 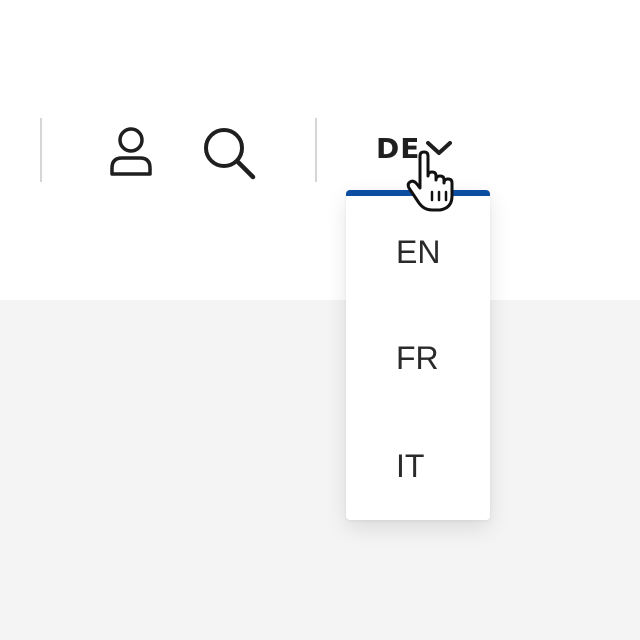 I want to click on language-option-it: IT, so click(x=418, y=466).